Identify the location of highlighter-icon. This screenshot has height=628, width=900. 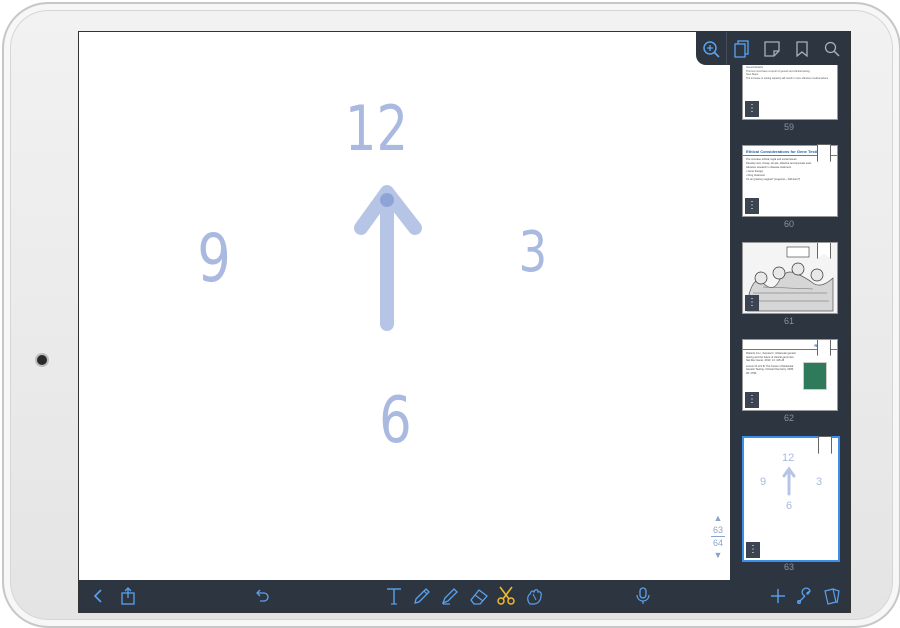
(449, 596).